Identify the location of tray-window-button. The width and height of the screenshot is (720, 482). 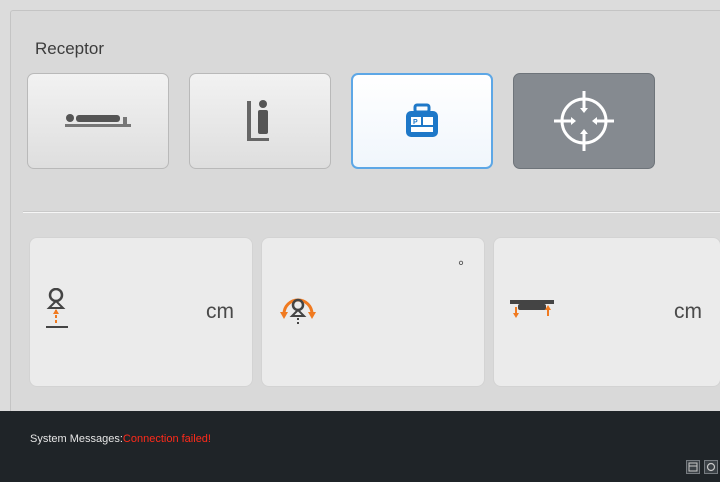
(693, 467).